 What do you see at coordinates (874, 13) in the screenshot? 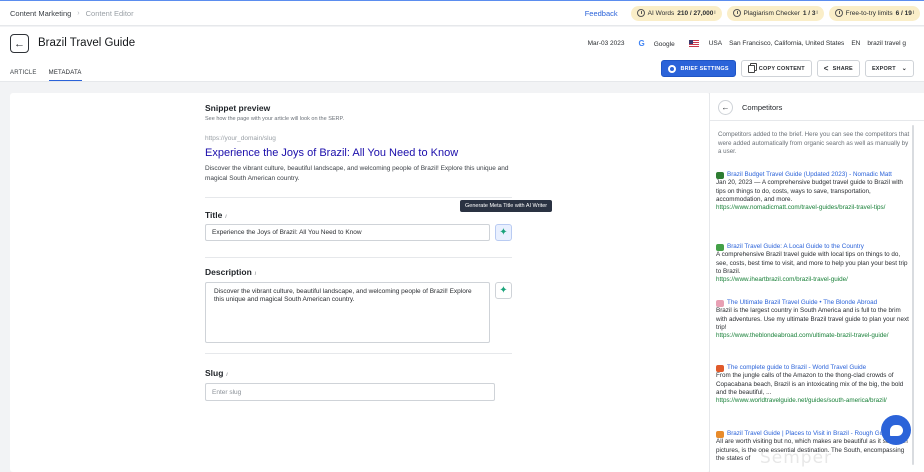
I see `free-try-badge: Free-to-try limits 6 / 19 i` at bounding box center [874, 13].